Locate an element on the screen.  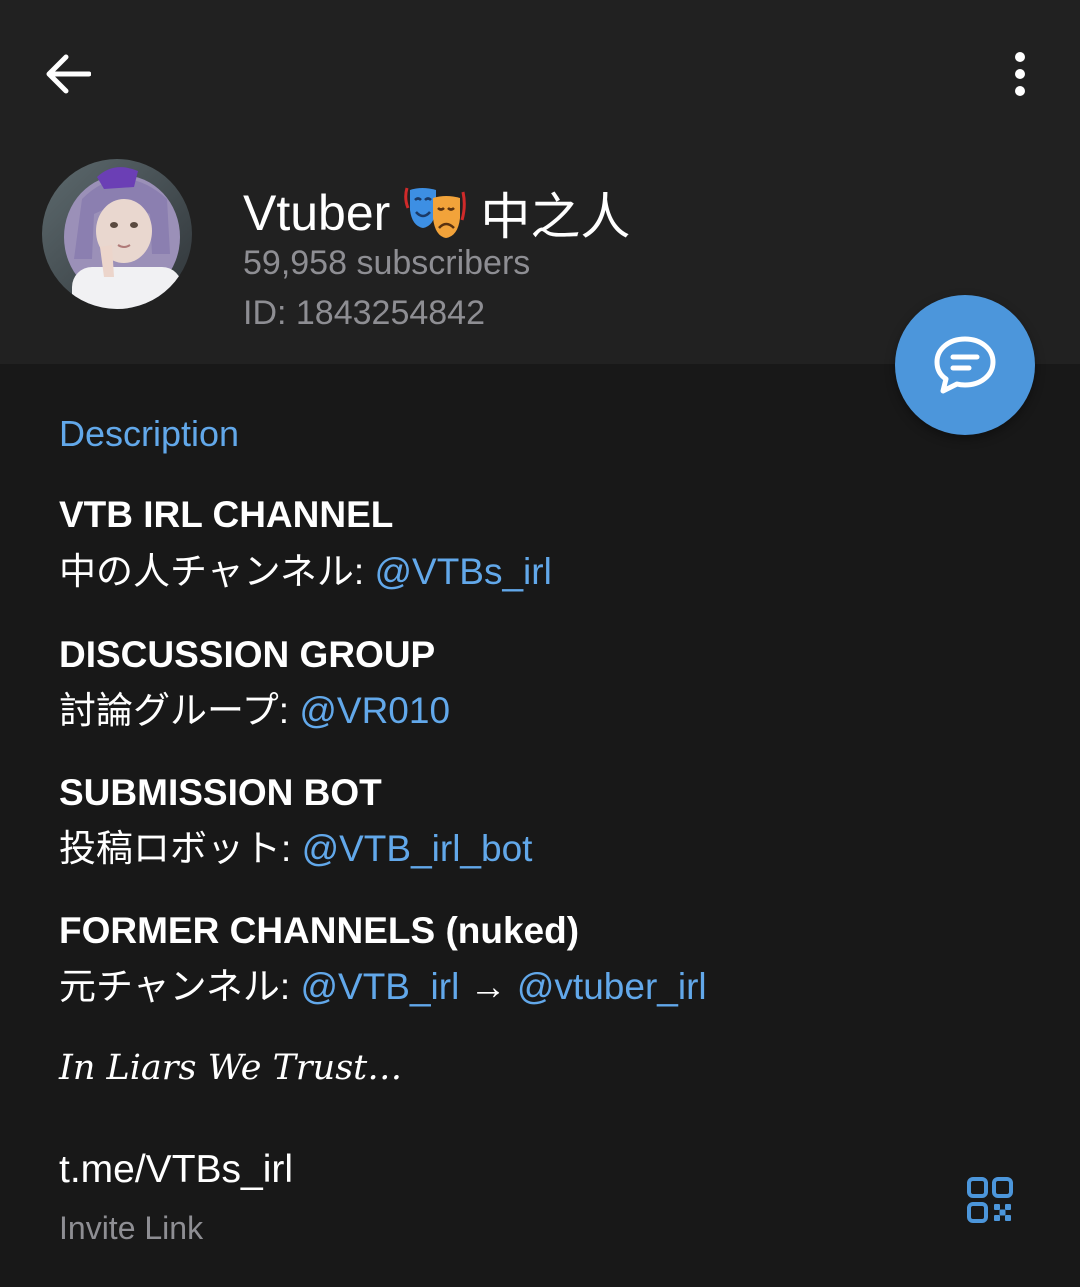
performing-arts-masks-icon is located at coordinates (435, 213).